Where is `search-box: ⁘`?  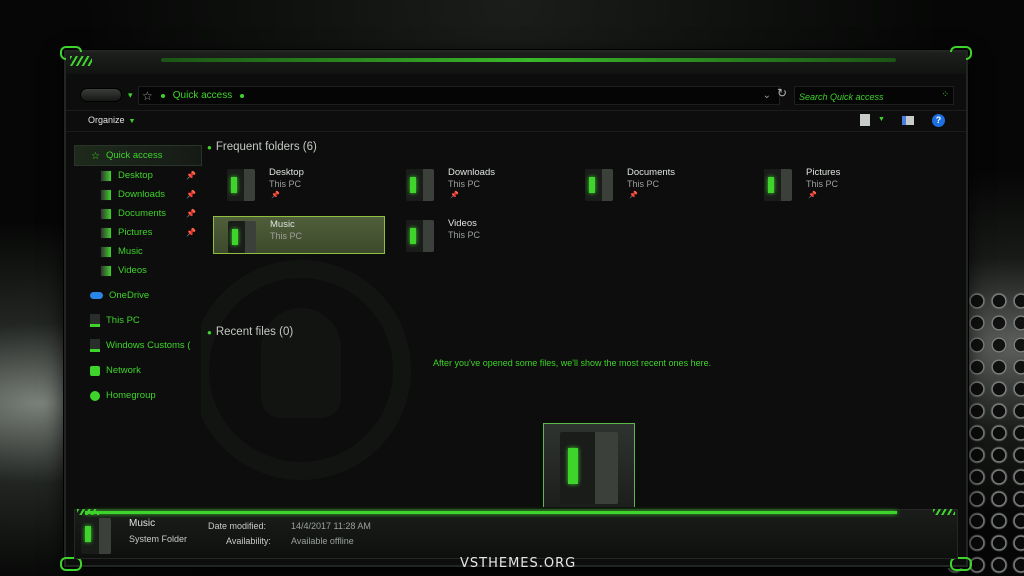
search-box: ⁘ is located at coordinates (874, 96).